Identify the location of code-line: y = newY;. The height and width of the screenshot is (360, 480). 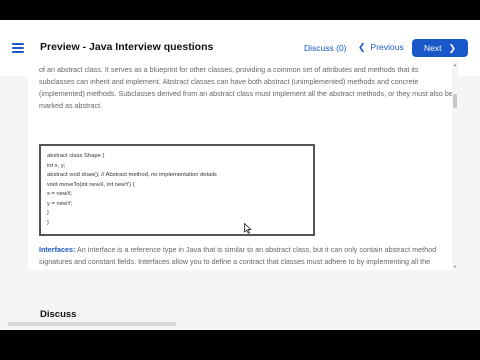
(60, 203).